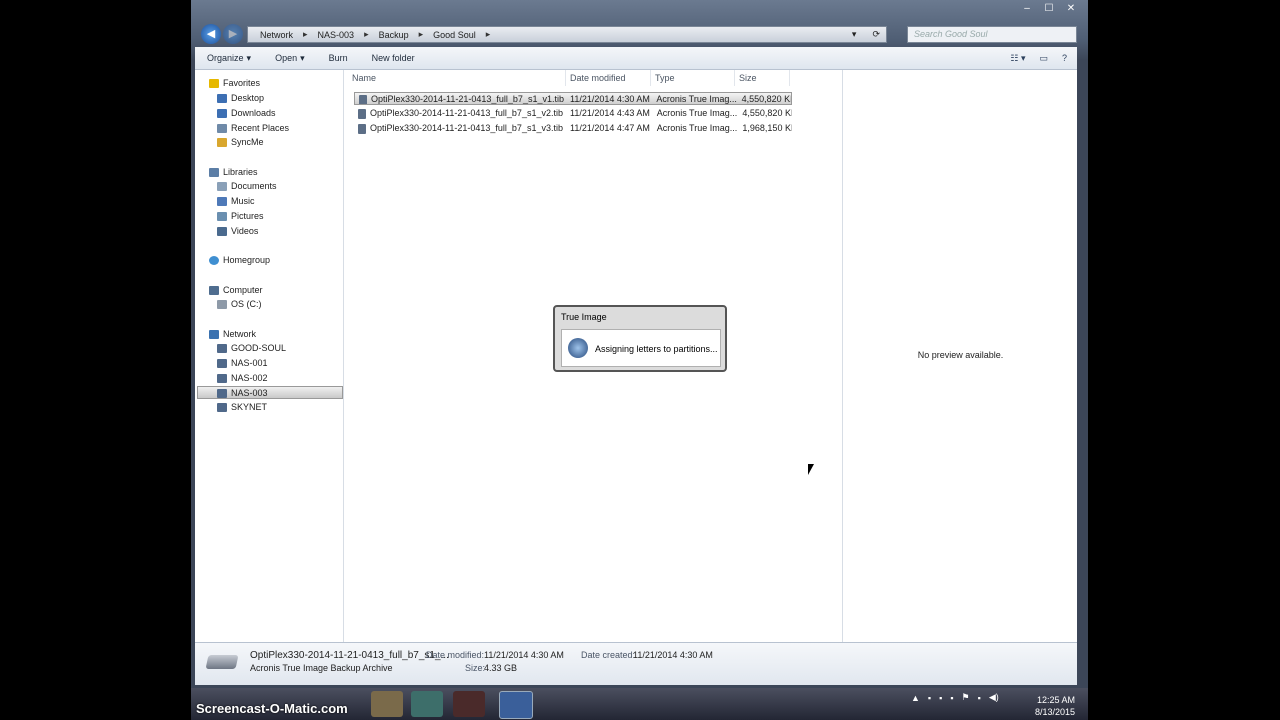 This screenshot has height=720, width=1280. What do you see at coordinates (272, 708) in the screenshot?
I see `screencast-watermark: Screencast-O-Matic.com` at bounding box center [272, 708].